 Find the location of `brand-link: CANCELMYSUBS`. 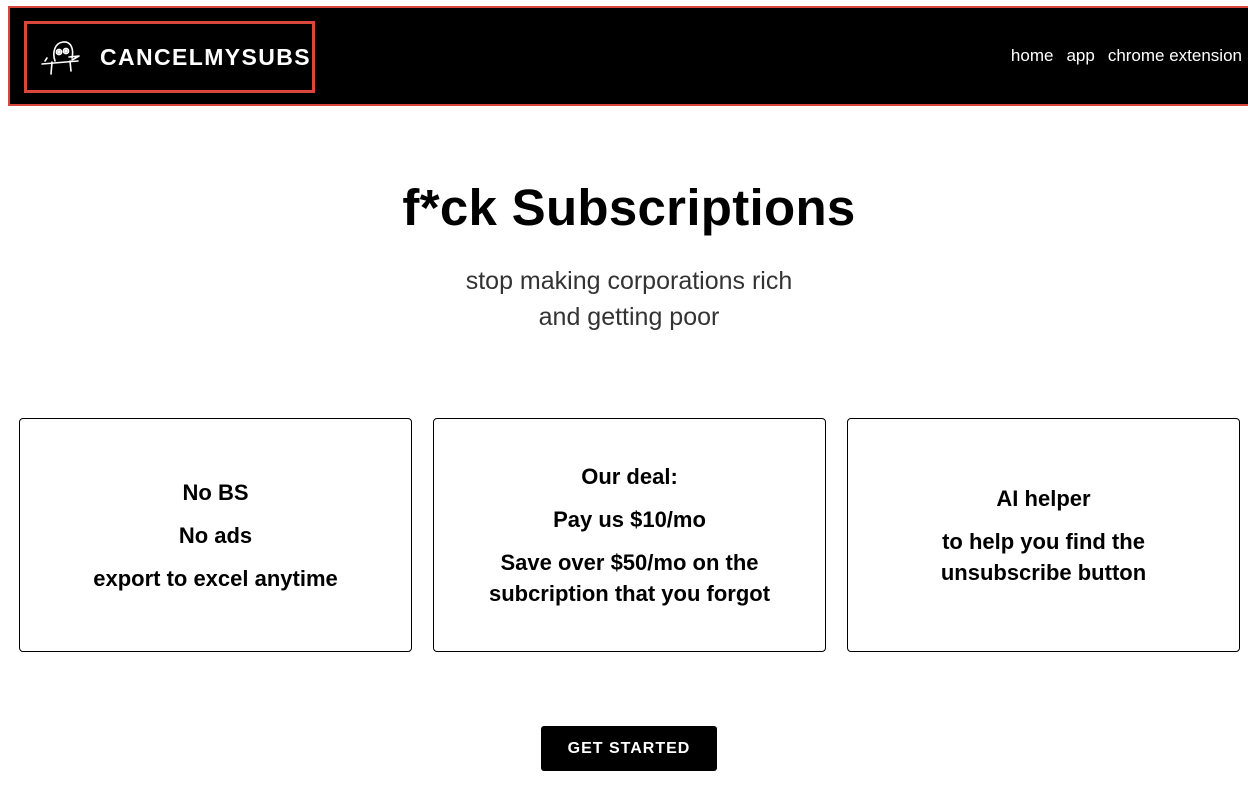

brand-link: CANCELMYSUBS is located at coordinates (169, 57).